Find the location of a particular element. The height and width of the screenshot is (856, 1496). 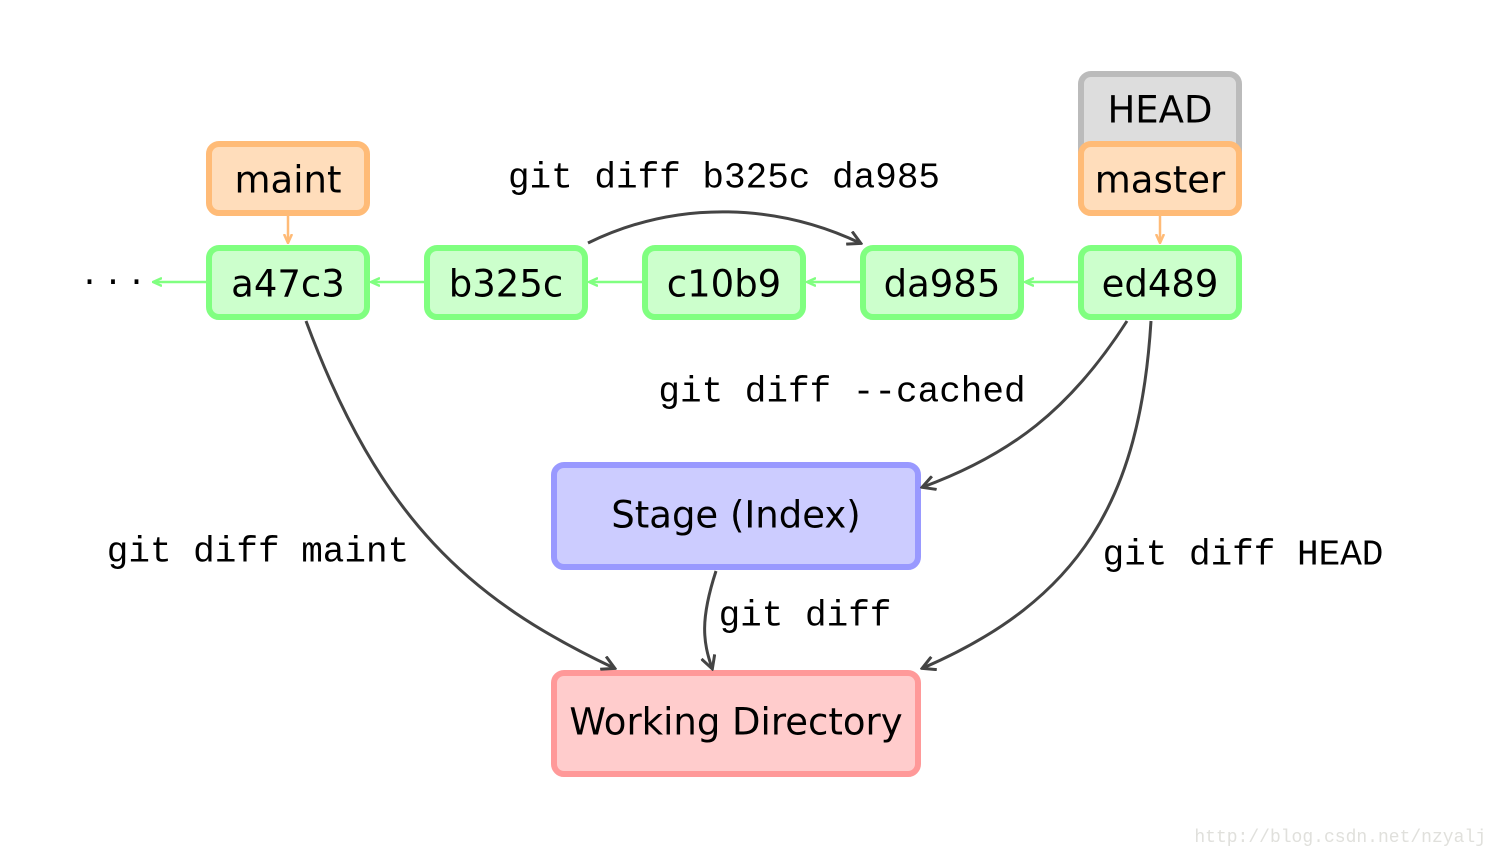

stage-label: Stage (Index) is located at coordinates (735, 515).